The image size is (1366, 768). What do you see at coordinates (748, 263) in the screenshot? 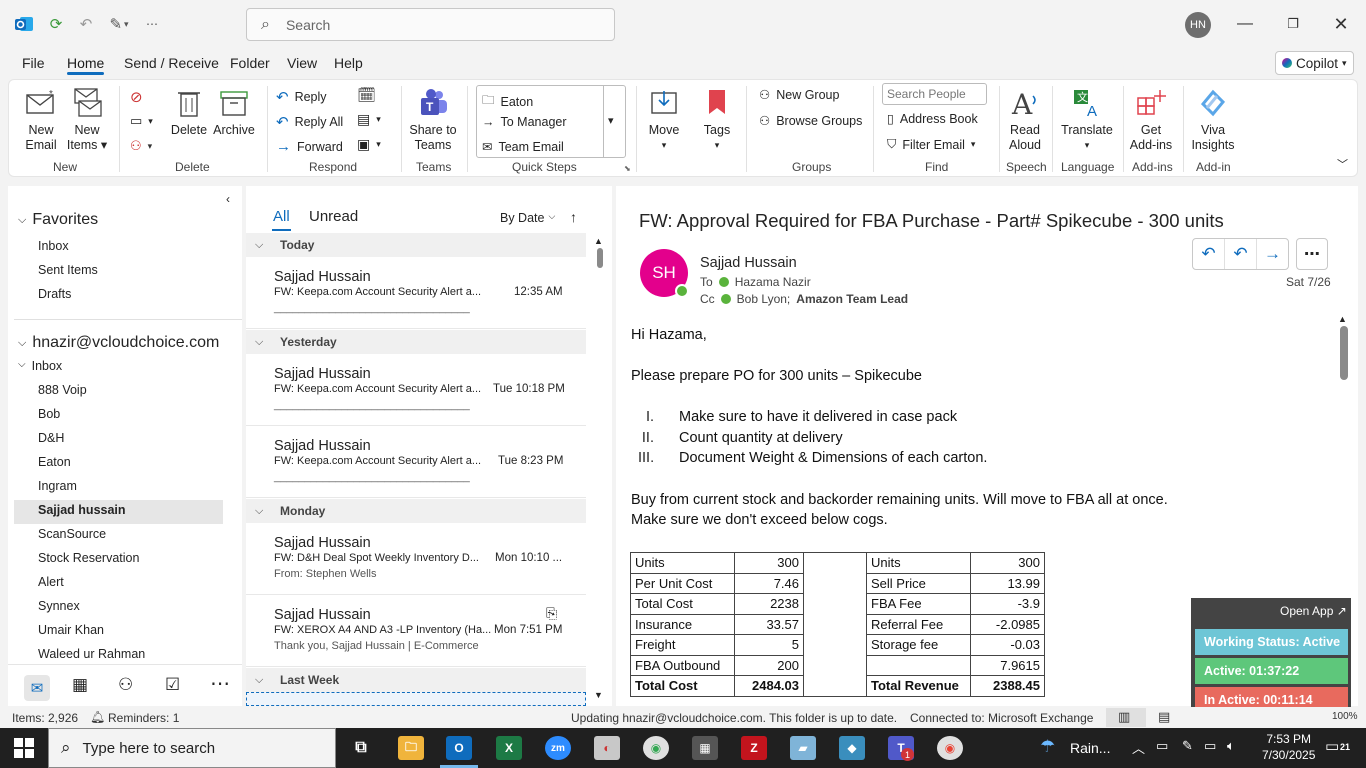
I see `sender-name: Sajjad Hussain` at bounding box center [748, 263].